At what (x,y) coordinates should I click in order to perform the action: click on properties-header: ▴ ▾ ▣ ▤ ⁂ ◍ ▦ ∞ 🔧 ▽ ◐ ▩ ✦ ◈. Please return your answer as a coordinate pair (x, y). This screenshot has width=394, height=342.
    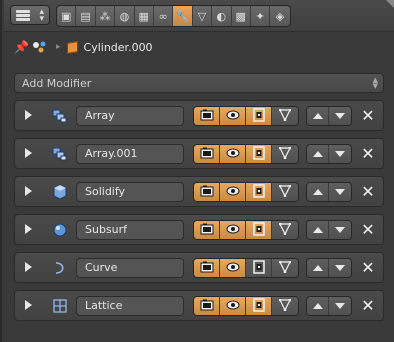
    Looking at the image, I should click on (199, 16).